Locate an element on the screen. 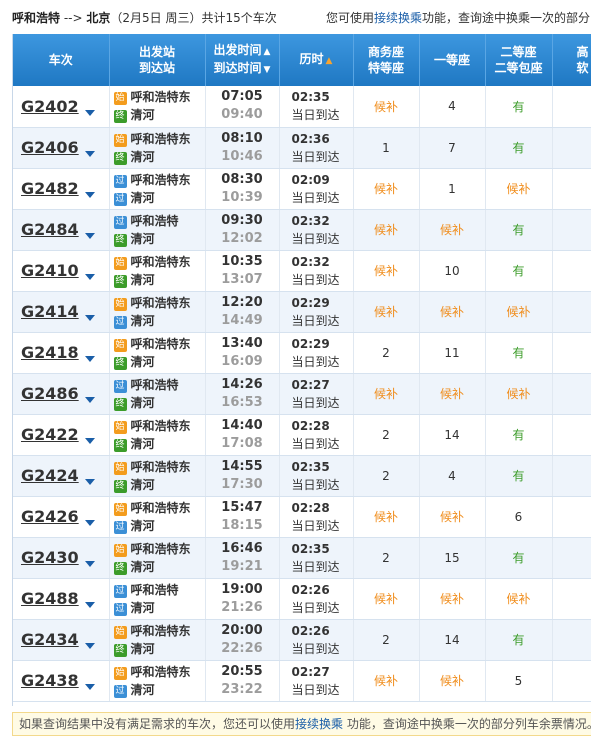 The image size is (591, 736). train-number-link: G2426 is located at coordinates (50, 516).